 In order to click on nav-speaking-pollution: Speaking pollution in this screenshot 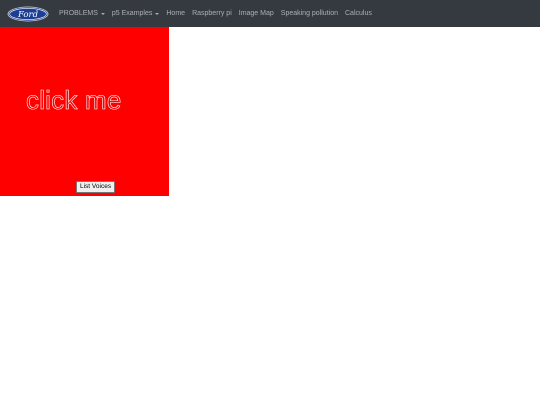, I will do `click(309, 13)`.